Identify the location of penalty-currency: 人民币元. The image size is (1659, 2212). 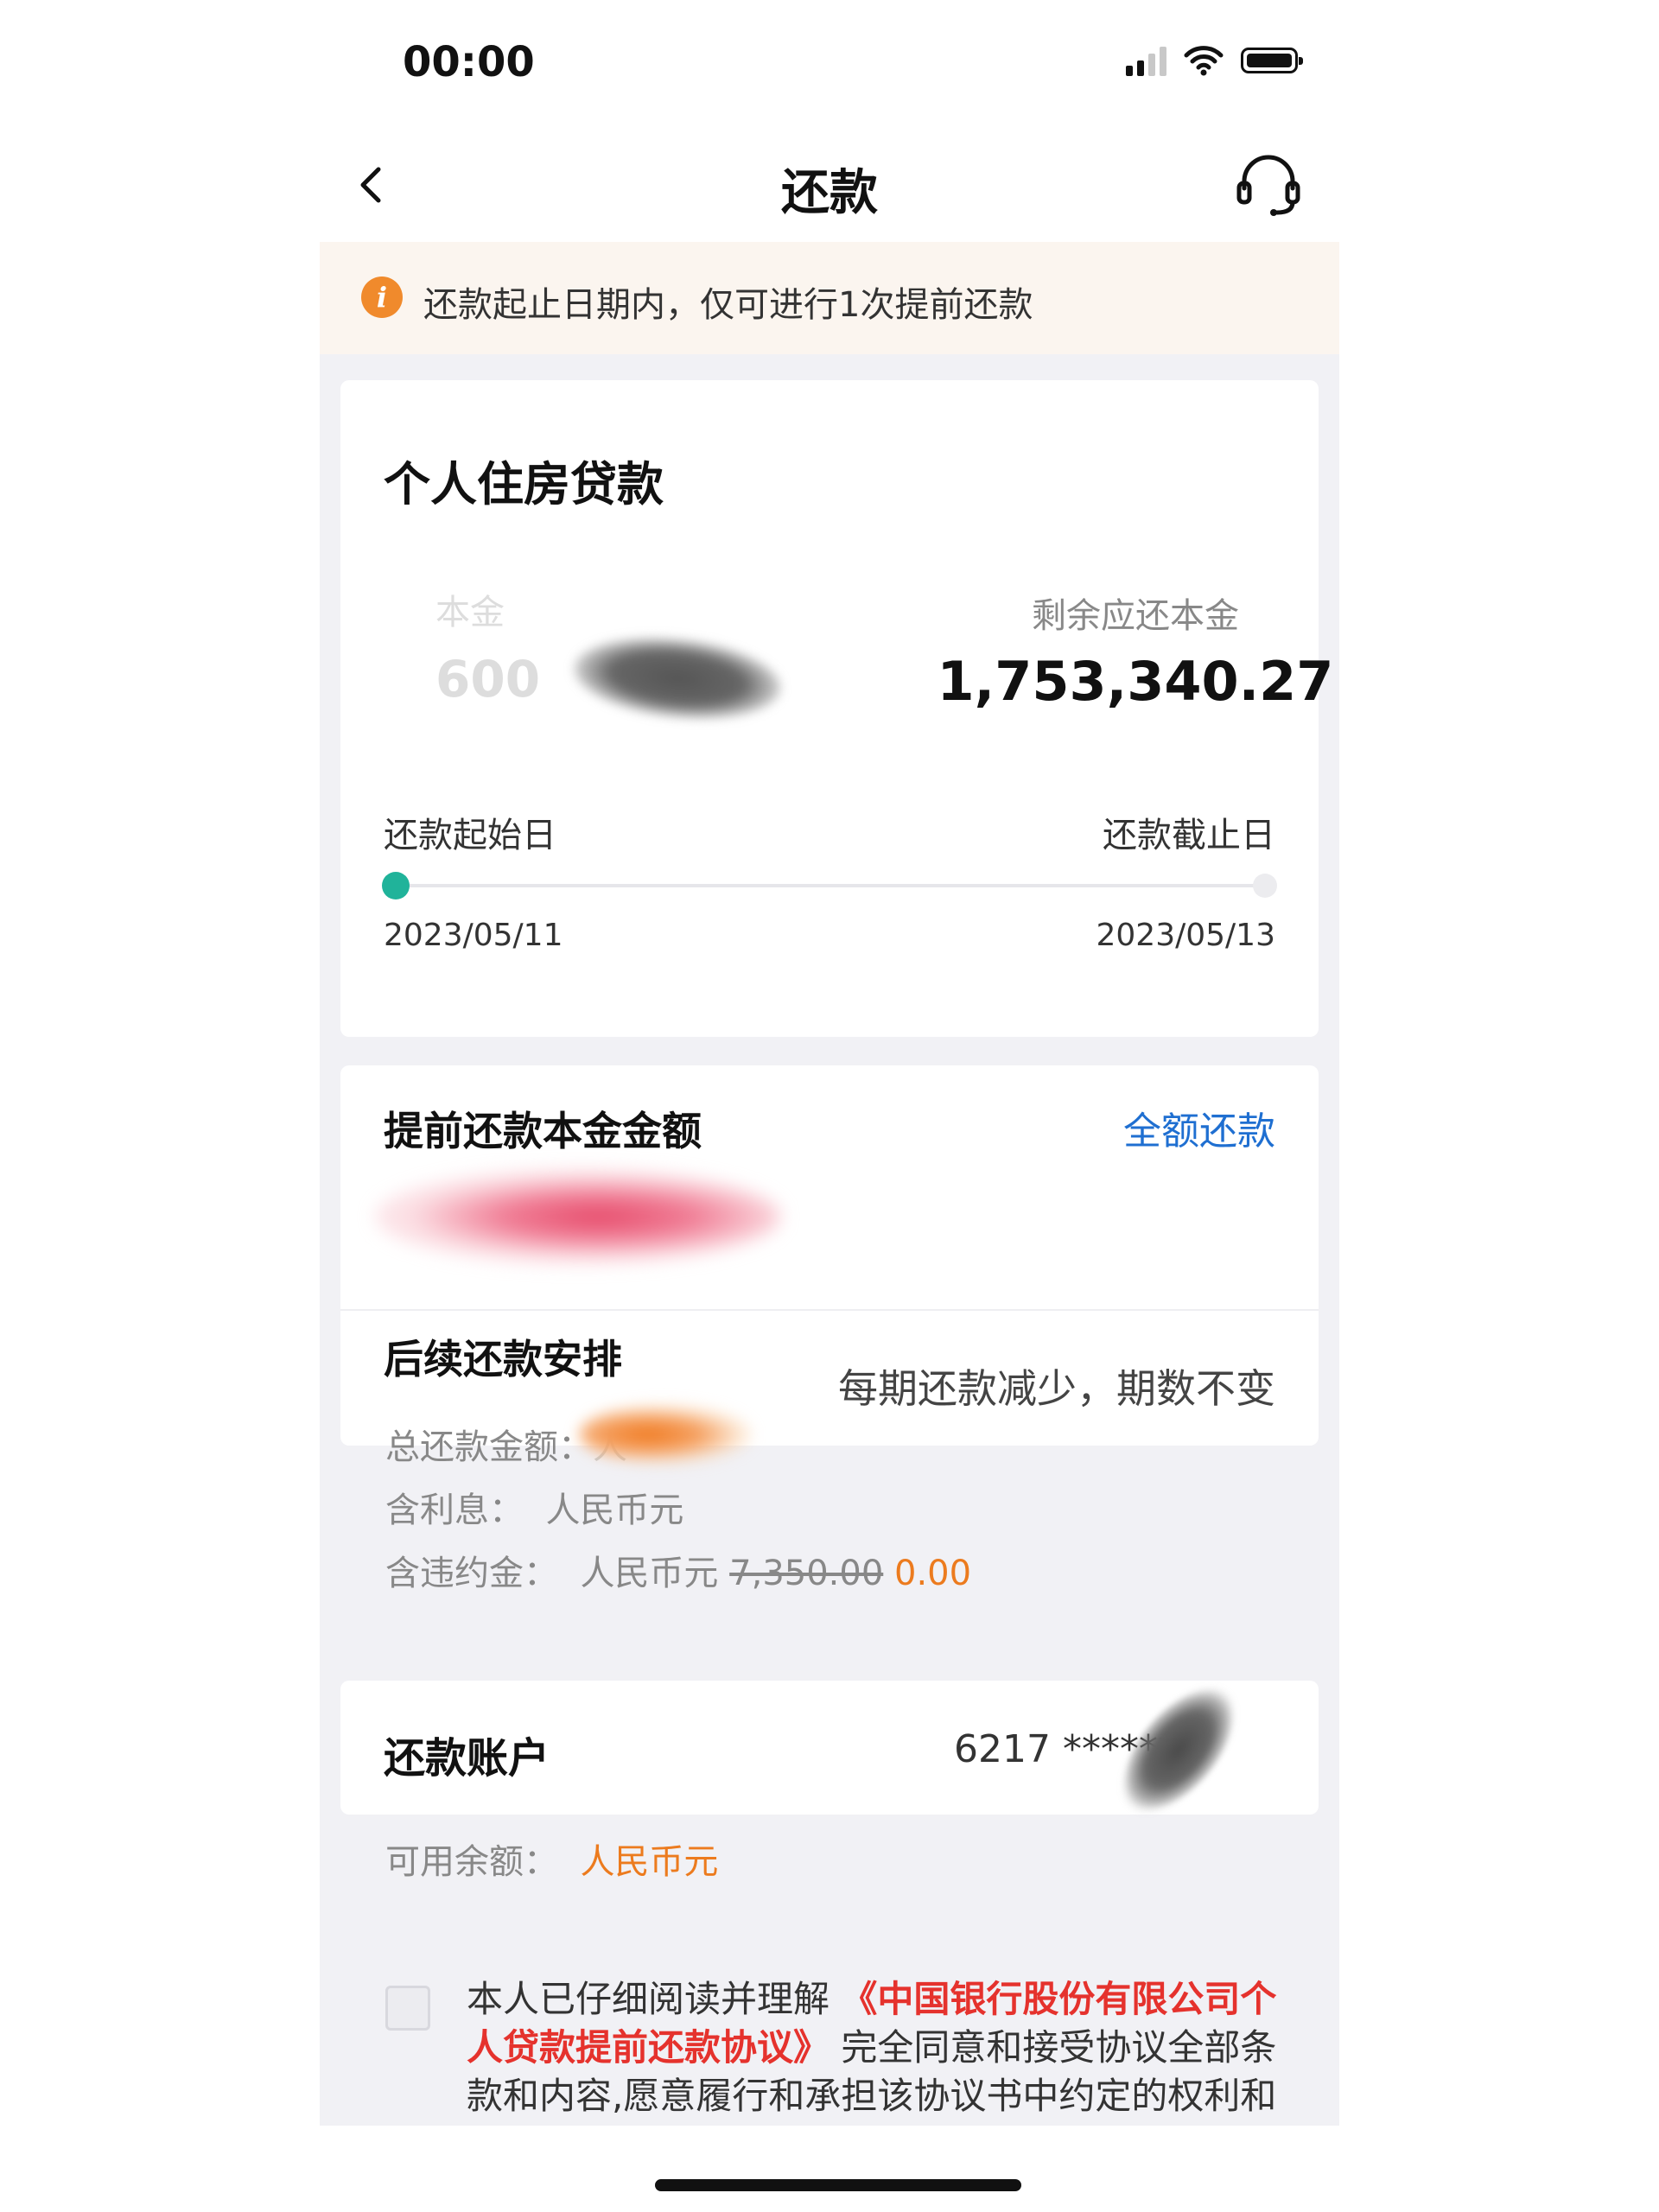
(649, 1573).